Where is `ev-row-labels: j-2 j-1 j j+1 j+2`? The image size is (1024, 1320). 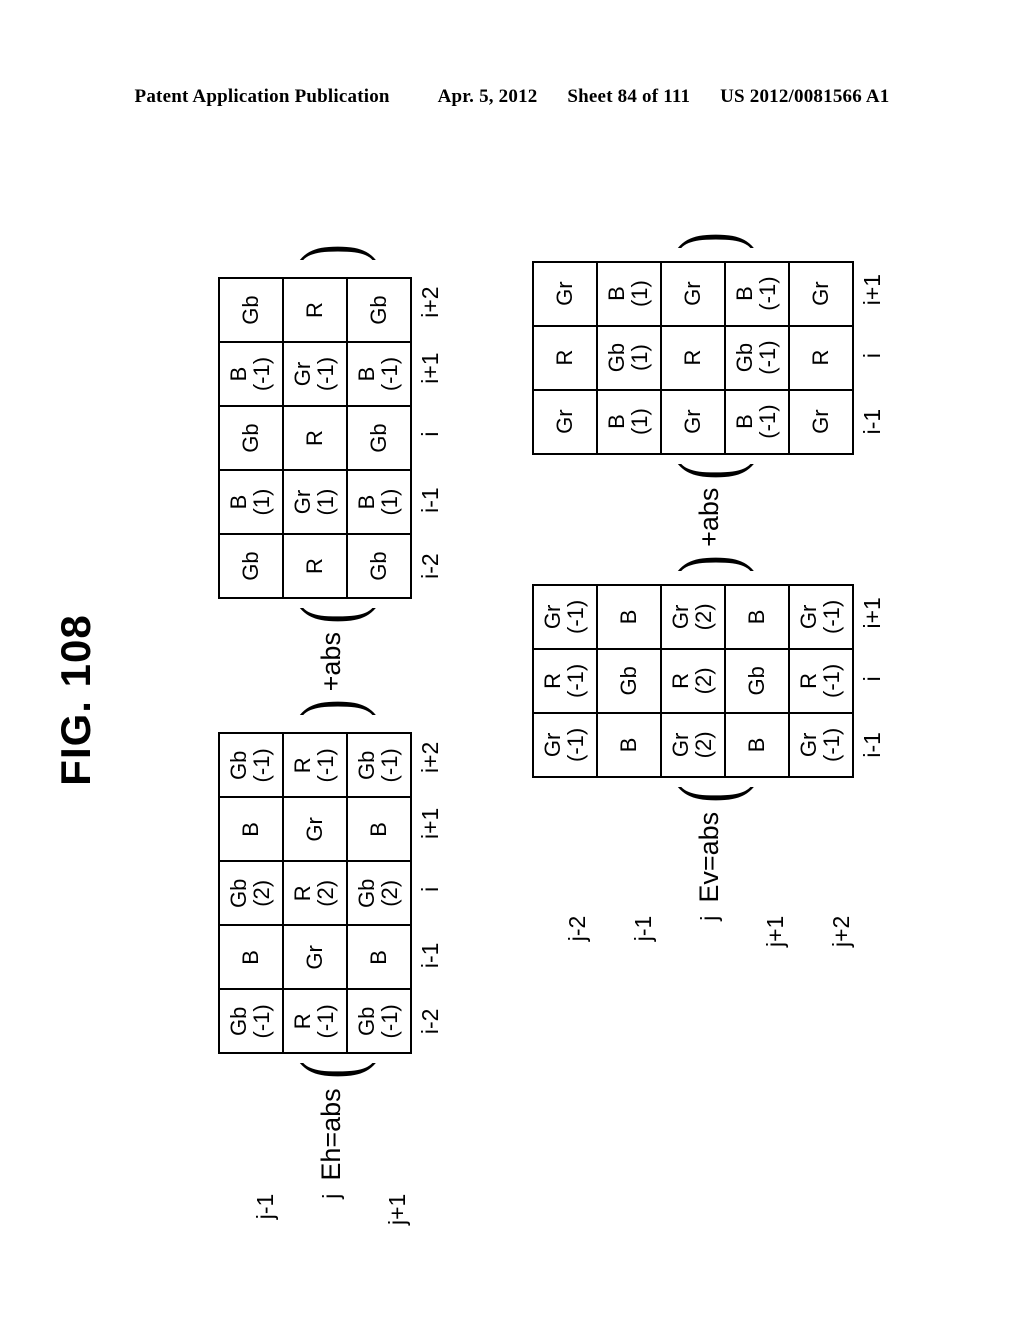
ev-row-labels: j-2 j-1 j j+1 j+2 is located at coordinates (709, 928).